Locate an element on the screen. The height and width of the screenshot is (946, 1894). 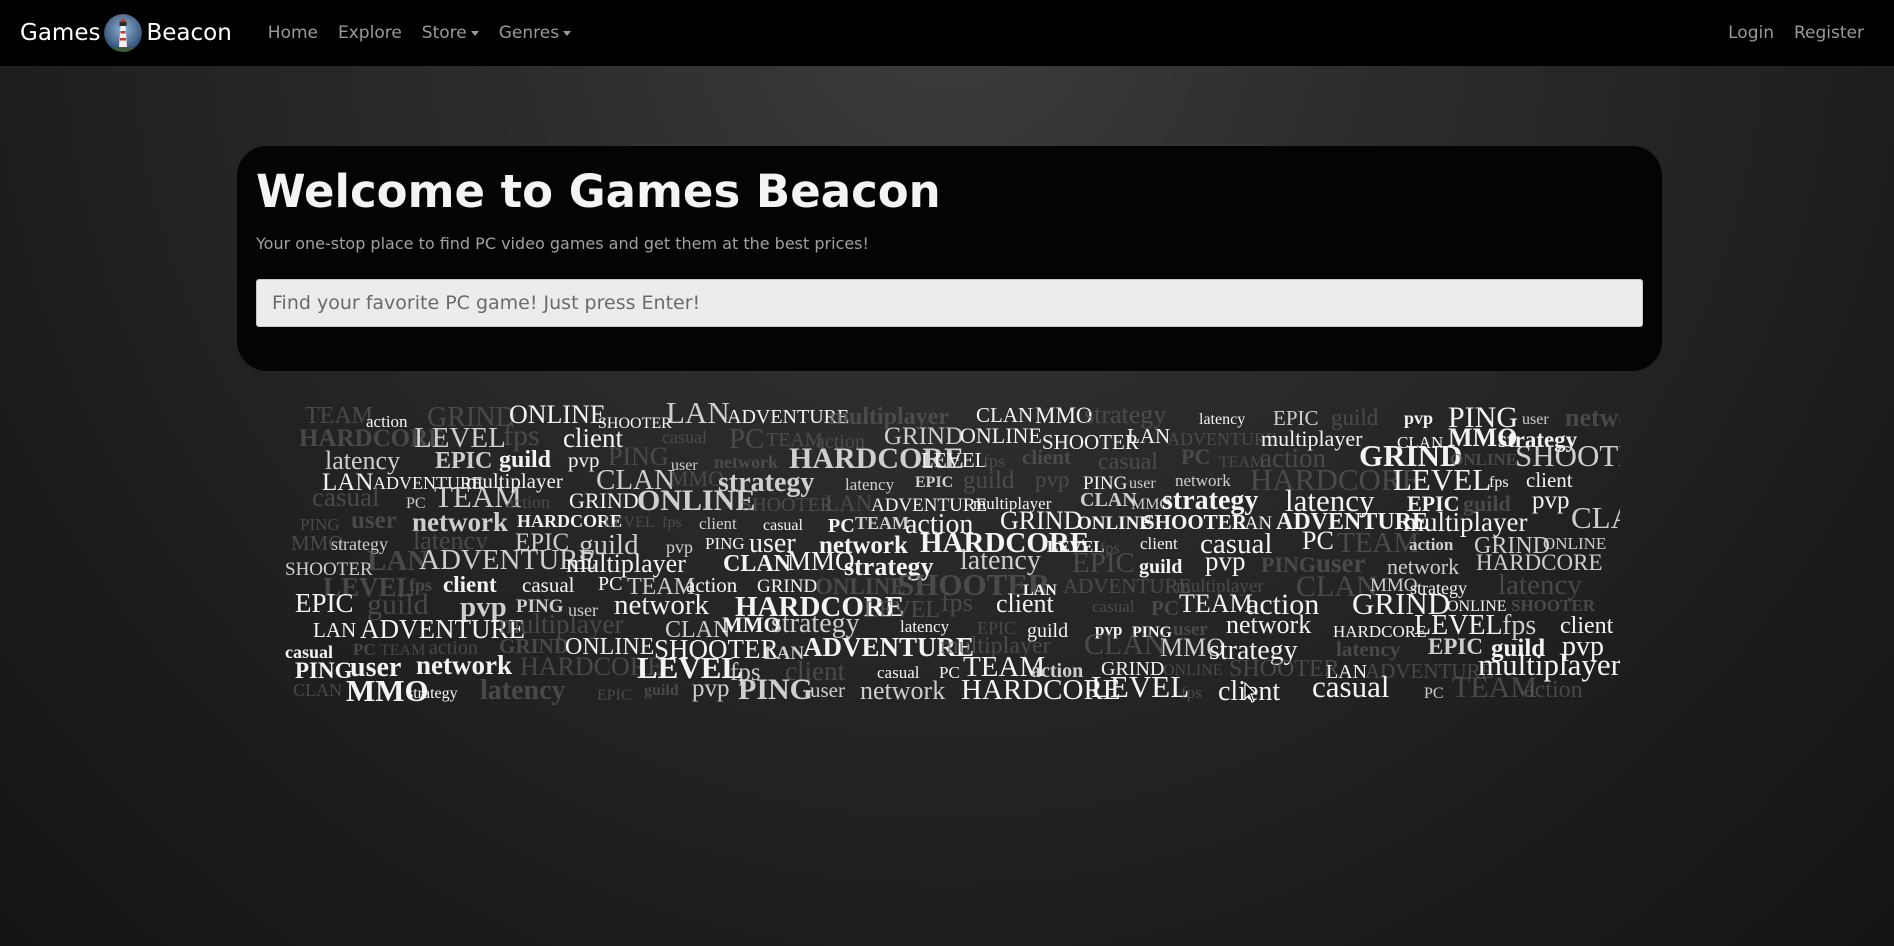
brand-name-right: Beacon is located at coordinates (189, 33).